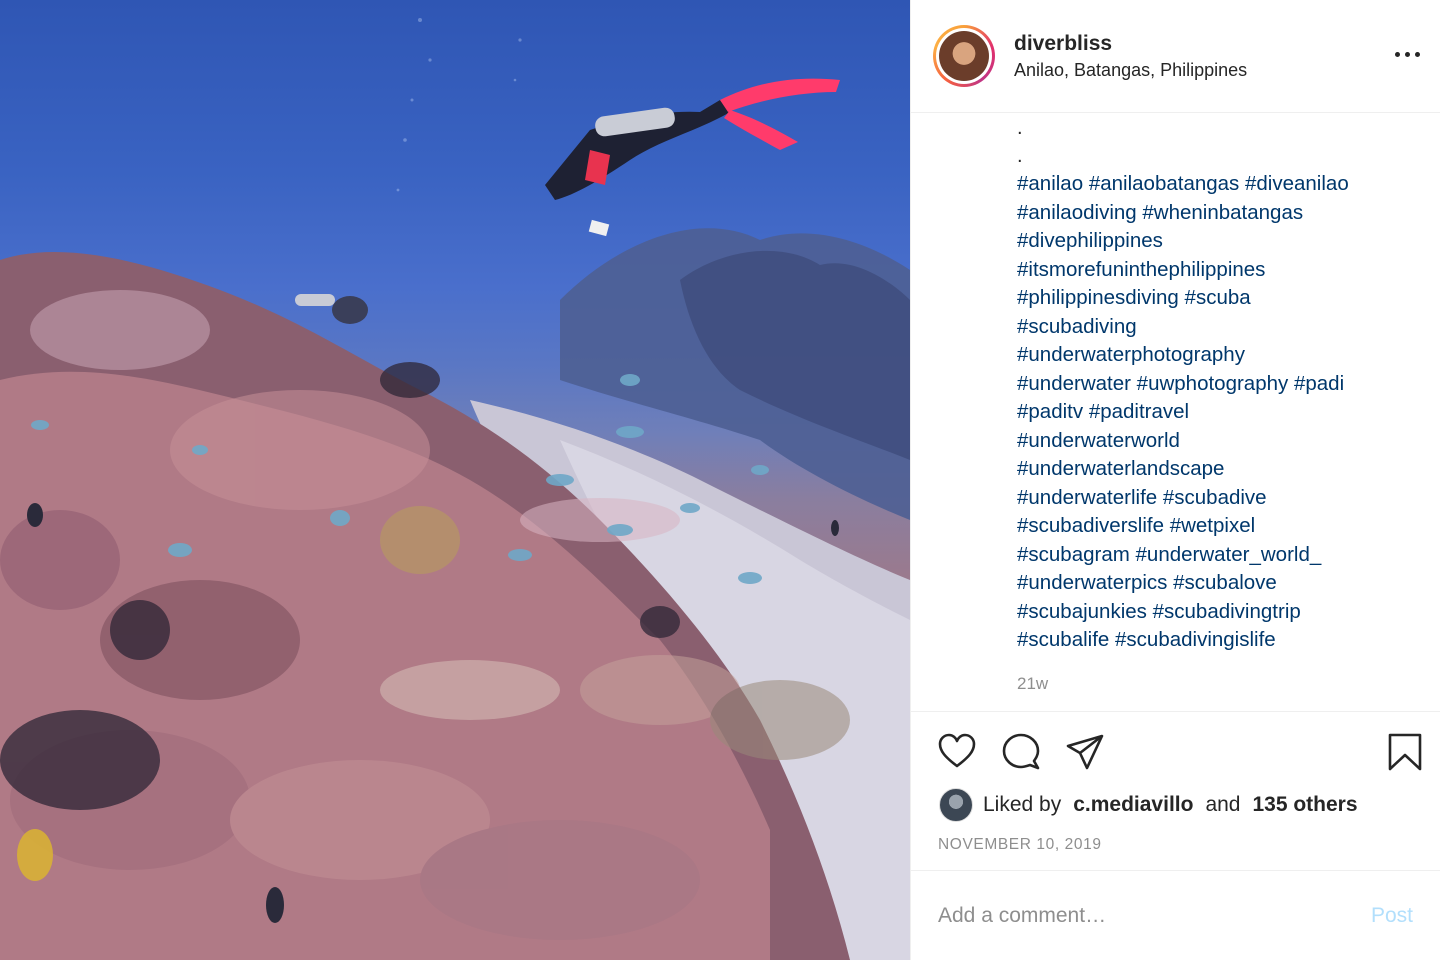  What do you see at coordinates (1092, 582) in the screenshot?
I see `hashtag-link: #underwaterpics` at bounding box center [1092, 582].